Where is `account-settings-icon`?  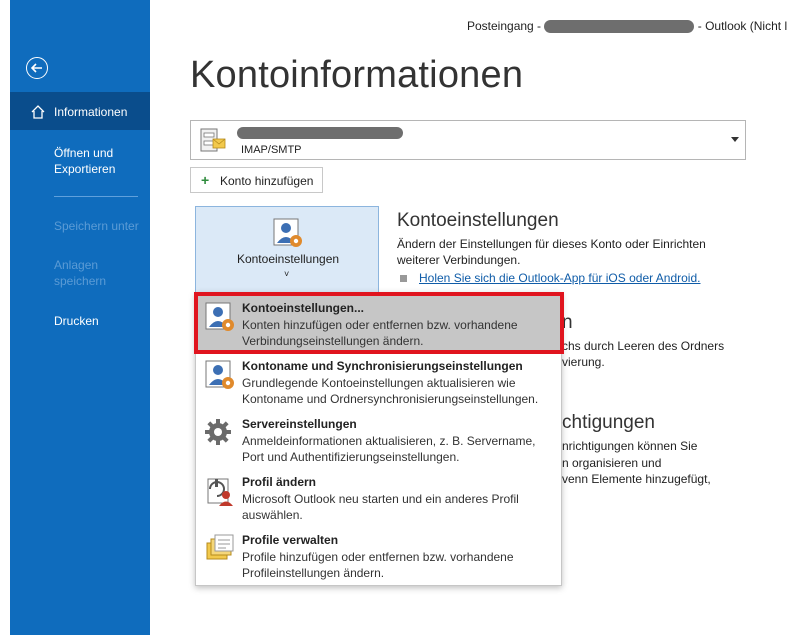 account-settings-icon is located at coordinates (287, 232).